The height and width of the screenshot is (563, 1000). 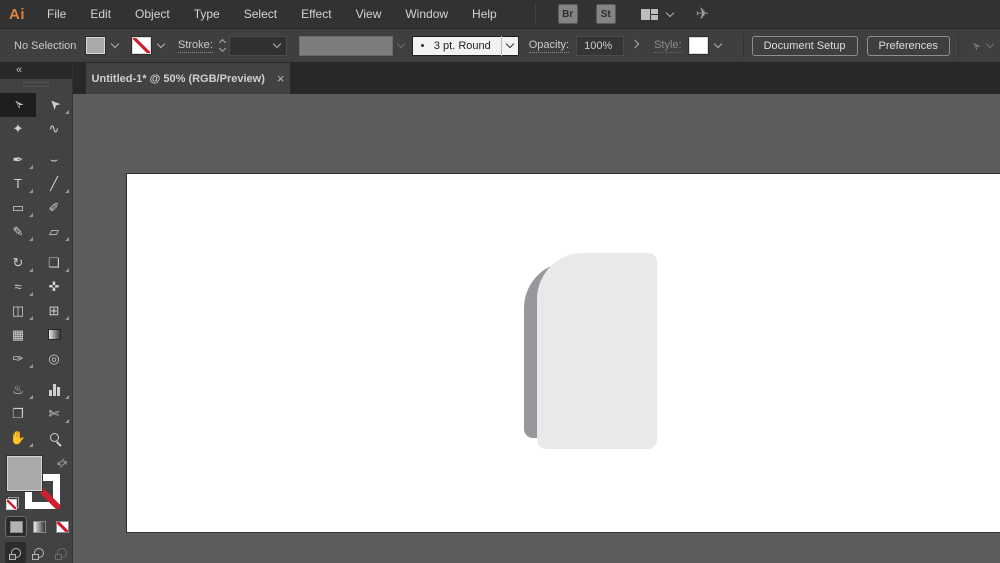 What do you see at coordinates (152, 14) in the screenshot?
I see `menu-object: Object` at bounding box center [152, 14].